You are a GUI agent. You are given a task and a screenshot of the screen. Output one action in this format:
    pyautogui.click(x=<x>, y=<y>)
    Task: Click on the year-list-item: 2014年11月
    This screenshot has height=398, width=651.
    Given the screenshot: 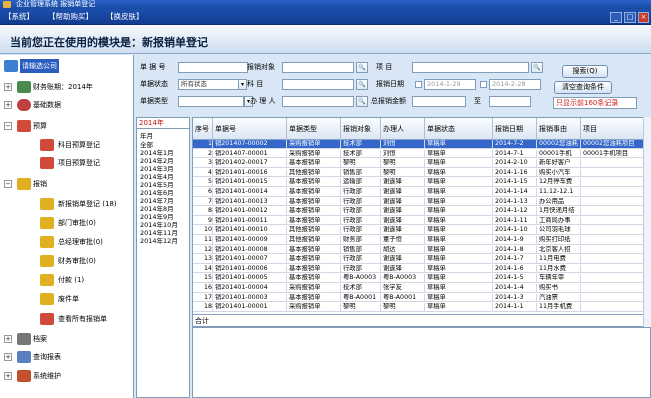 What is the action you would take?
    pyautogui.click(x=159, y=233)
    